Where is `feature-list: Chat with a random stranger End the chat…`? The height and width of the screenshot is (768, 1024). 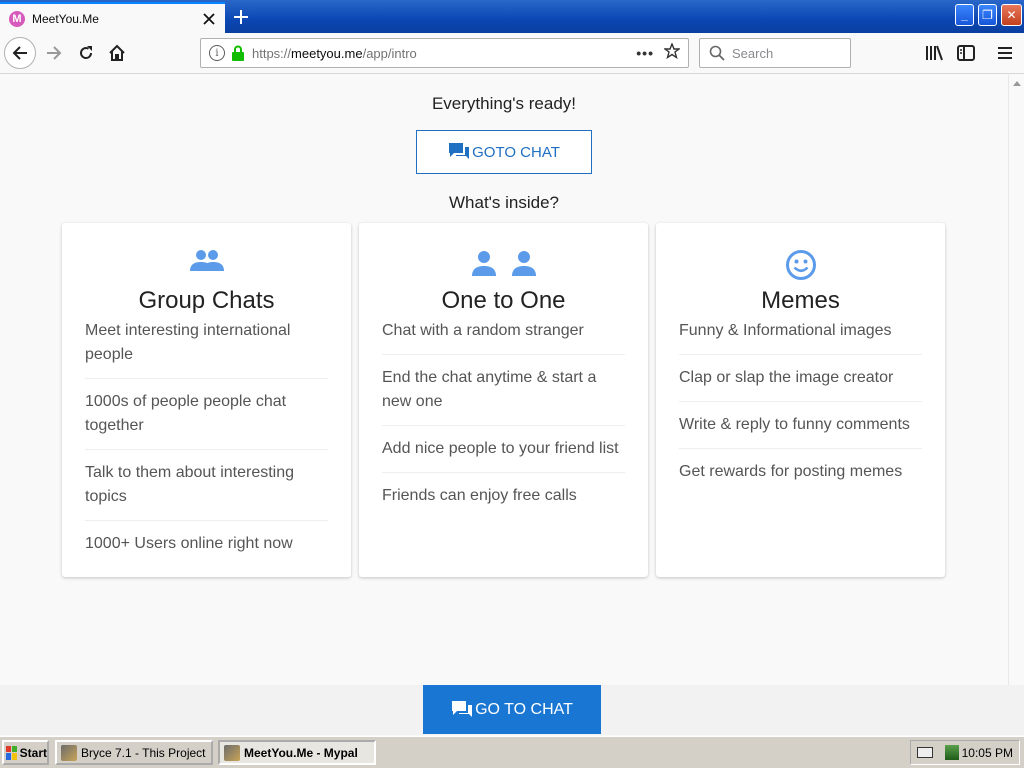
feature-list: Chat with a random stranger End the chat… is located at coordinates (503, 424).